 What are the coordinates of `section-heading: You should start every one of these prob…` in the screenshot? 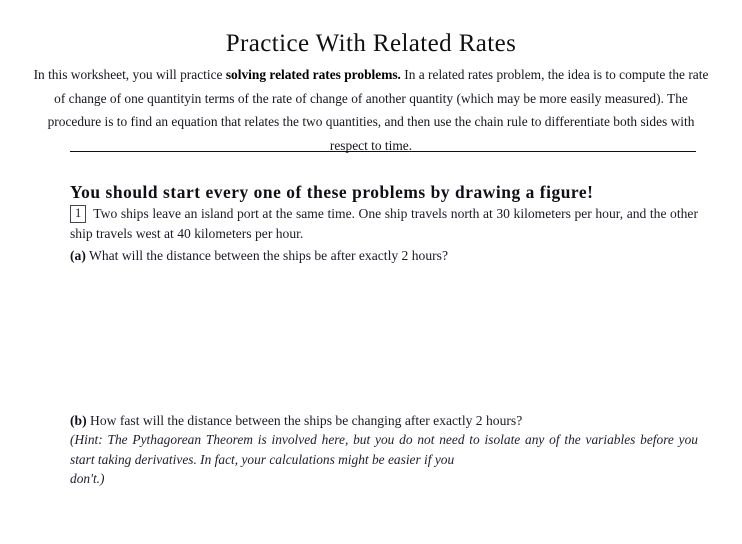 It's located at (332, 192).